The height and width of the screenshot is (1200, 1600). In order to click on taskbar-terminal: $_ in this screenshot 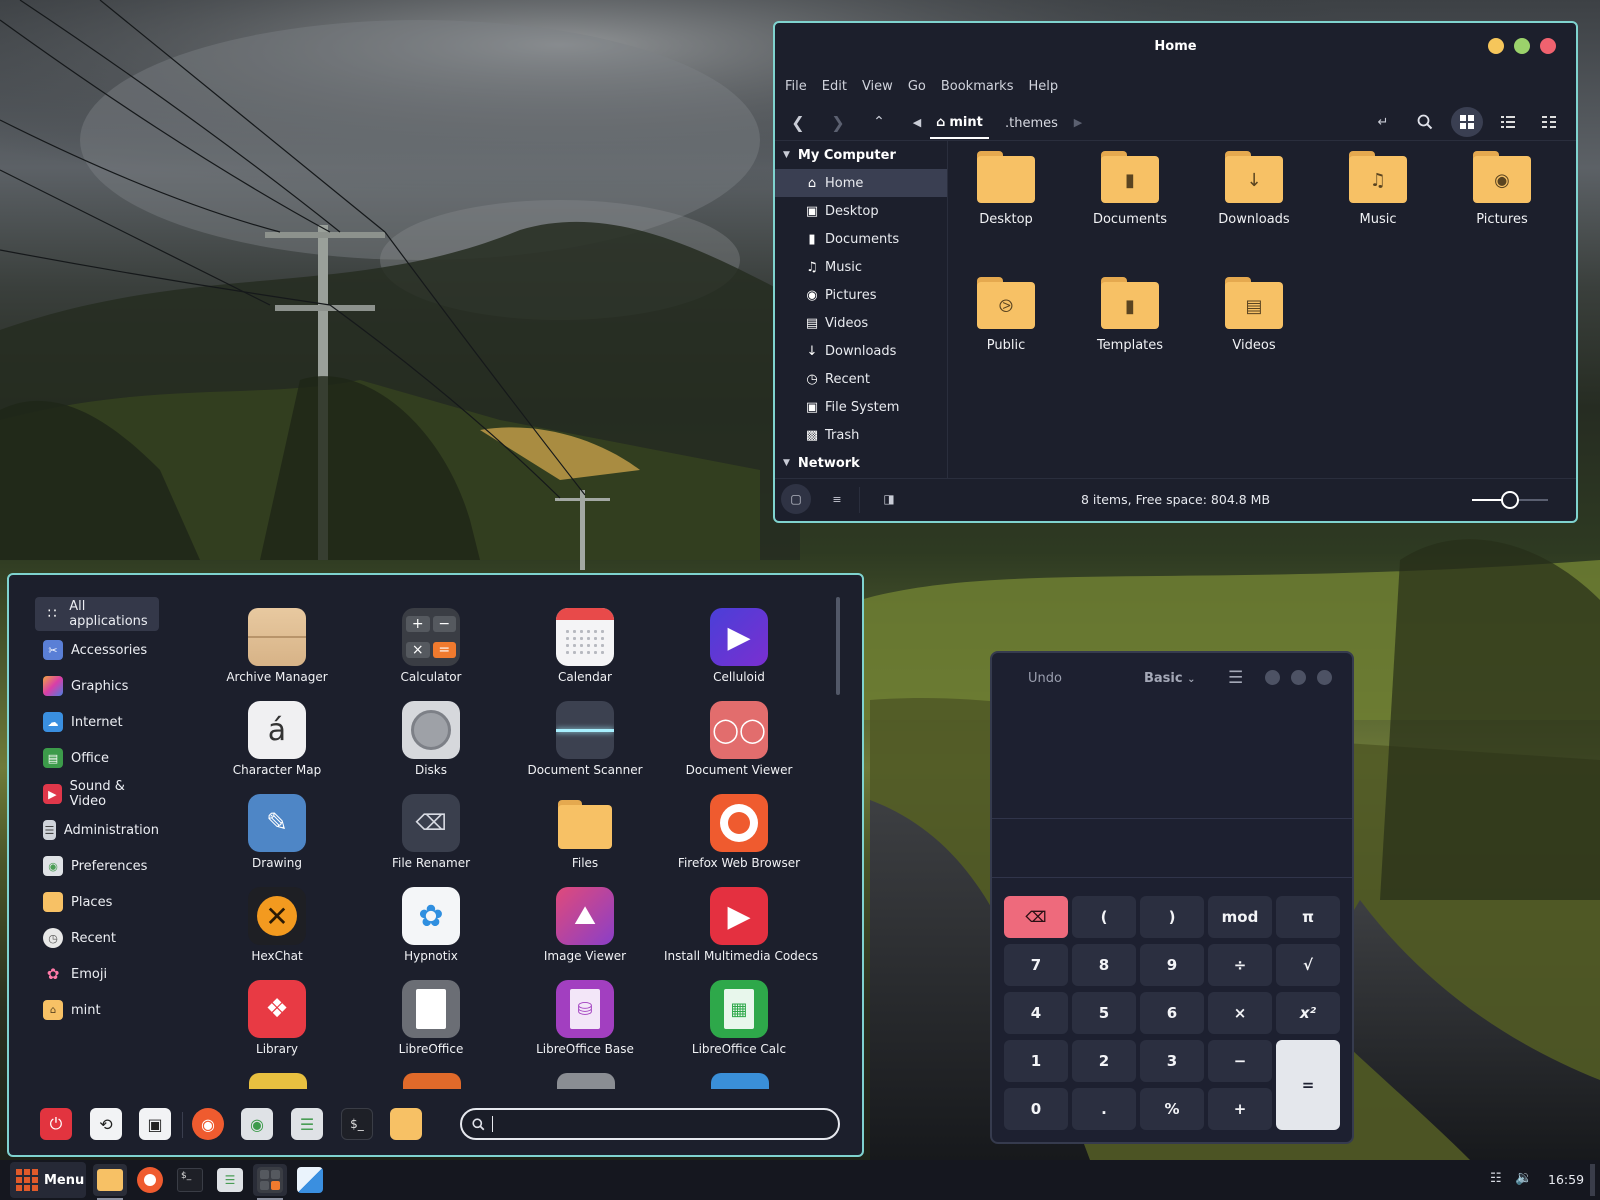, I will do `click(190, 1180)`.